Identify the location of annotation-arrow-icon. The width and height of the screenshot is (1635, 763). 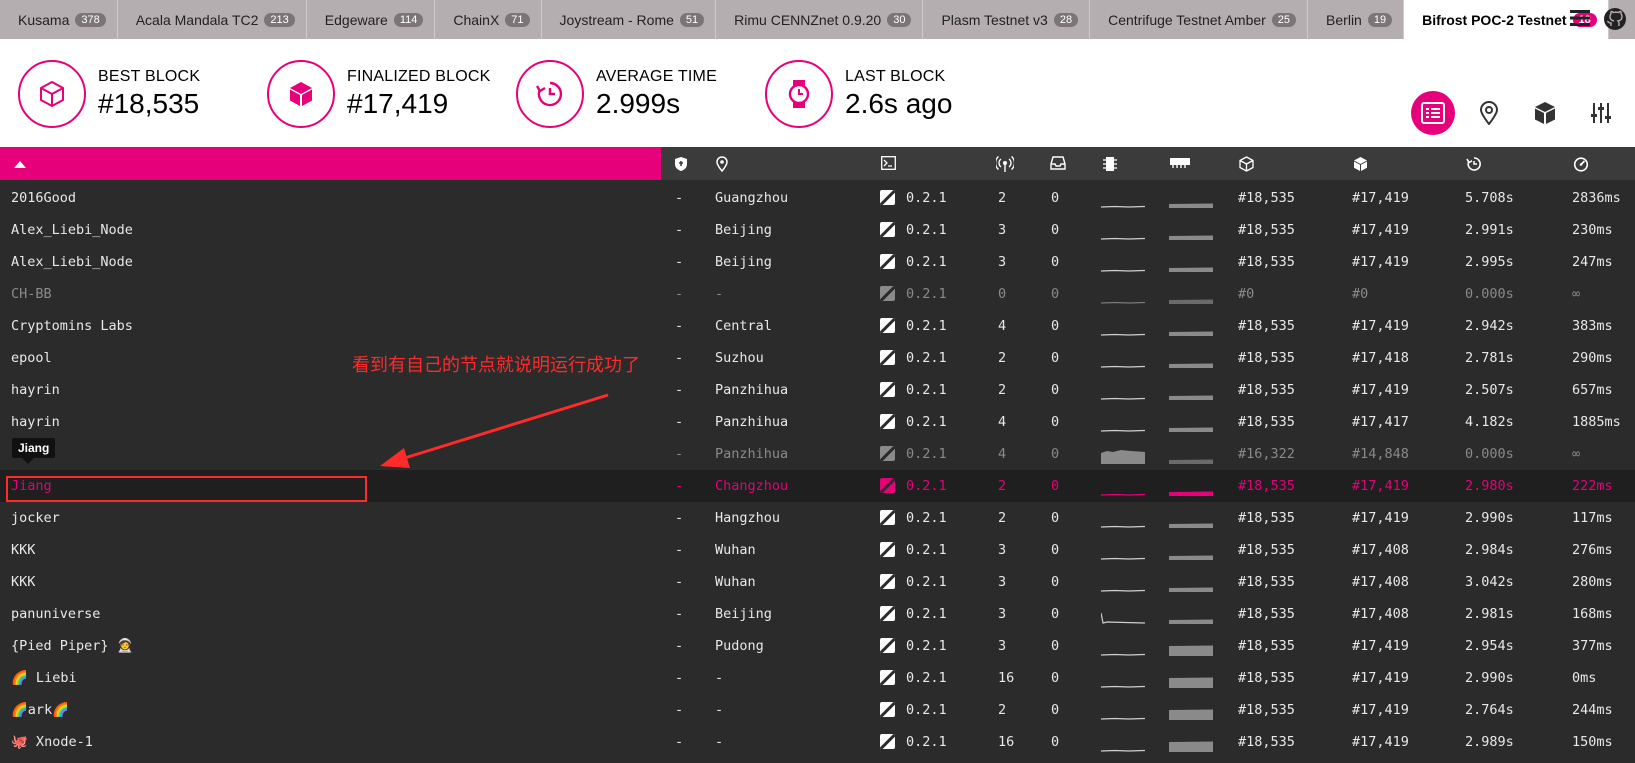
(494, 430).